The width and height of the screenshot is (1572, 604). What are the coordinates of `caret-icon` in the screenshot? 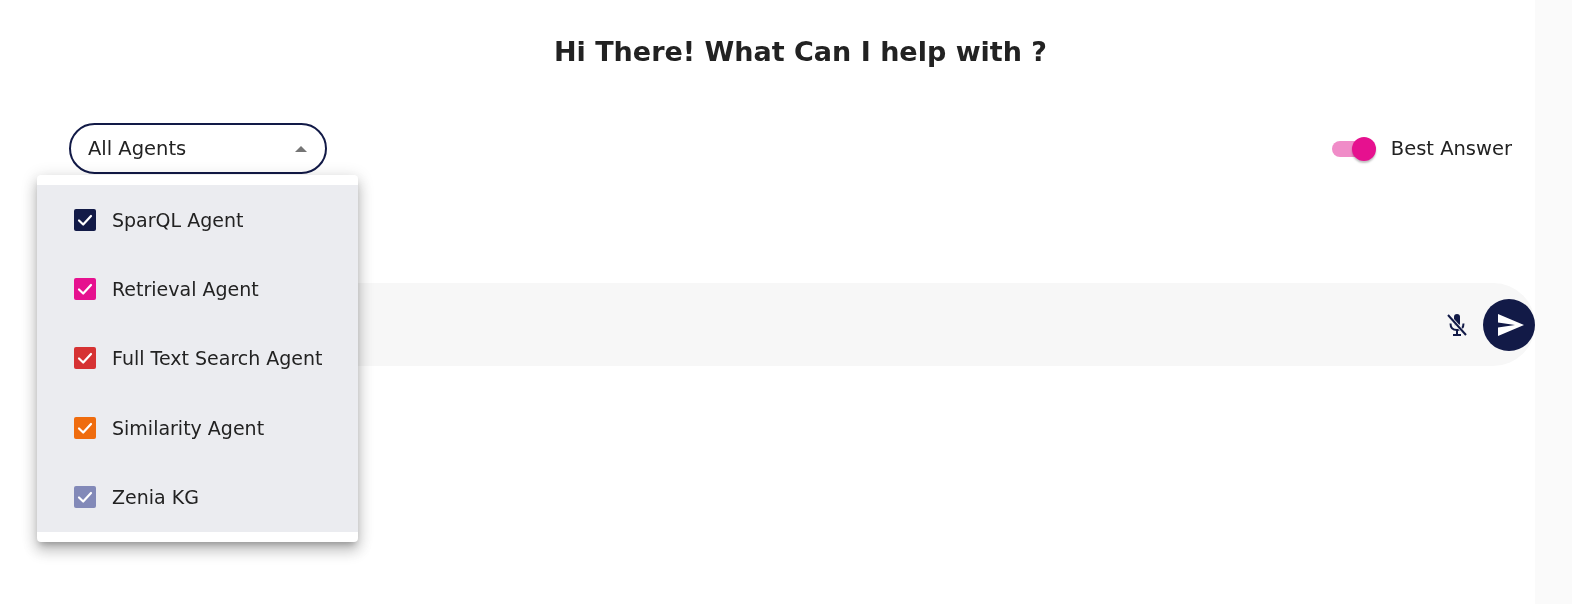 It's located at (301, 148).